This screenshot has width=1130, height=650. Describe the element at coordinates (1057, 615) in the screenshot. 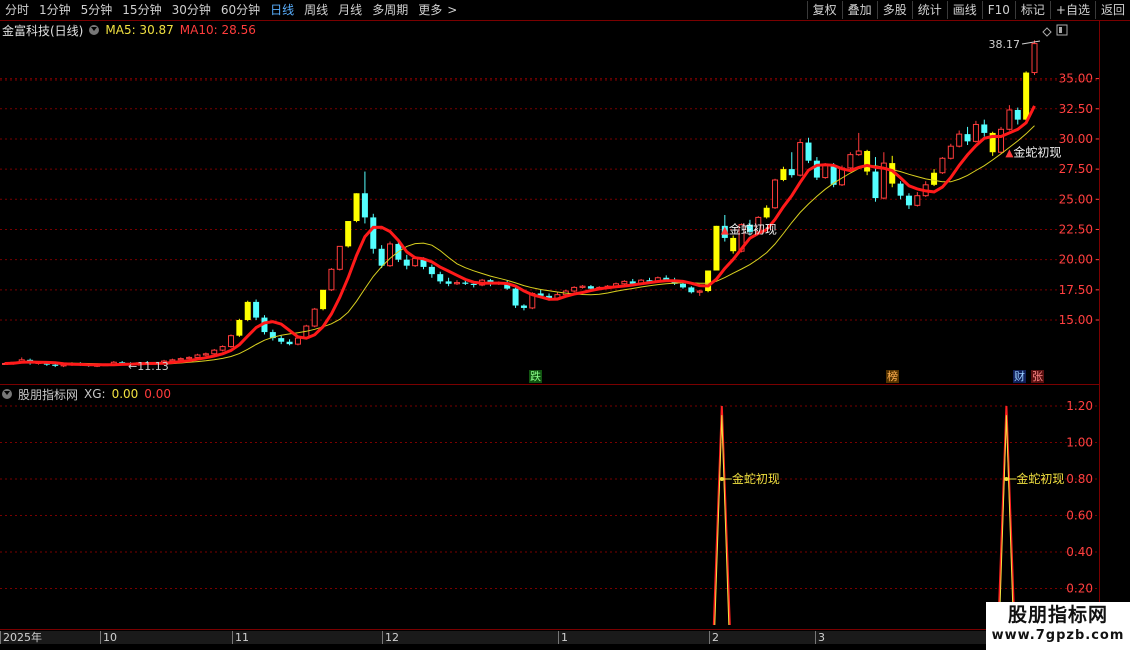

I see `watermark-title: 股朋指标网` at that location.